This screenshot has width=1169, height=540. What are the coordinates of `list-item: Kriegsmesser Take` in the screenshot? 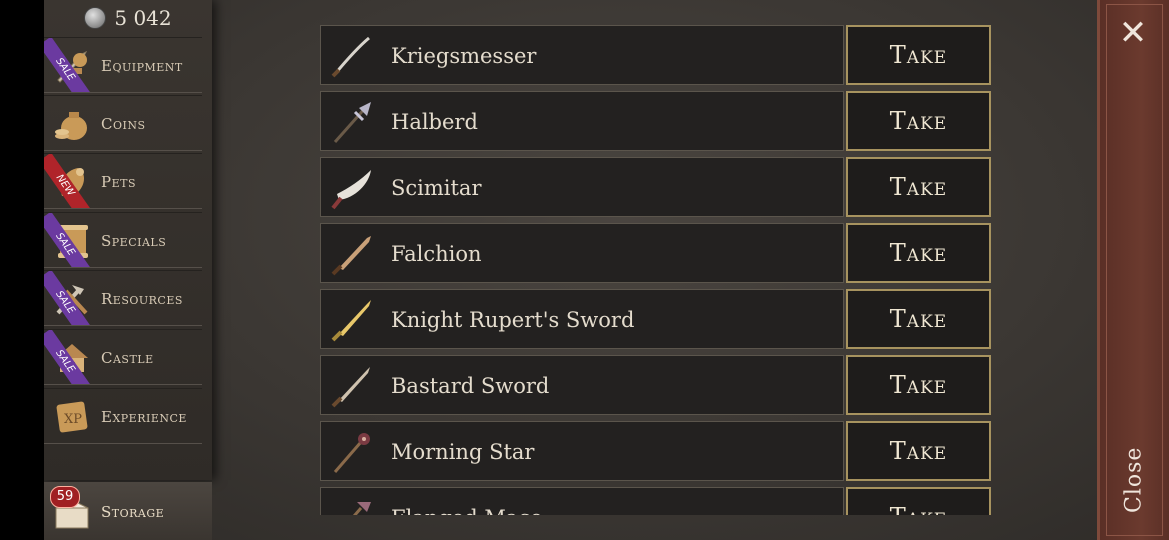 It's located at (656, 55).